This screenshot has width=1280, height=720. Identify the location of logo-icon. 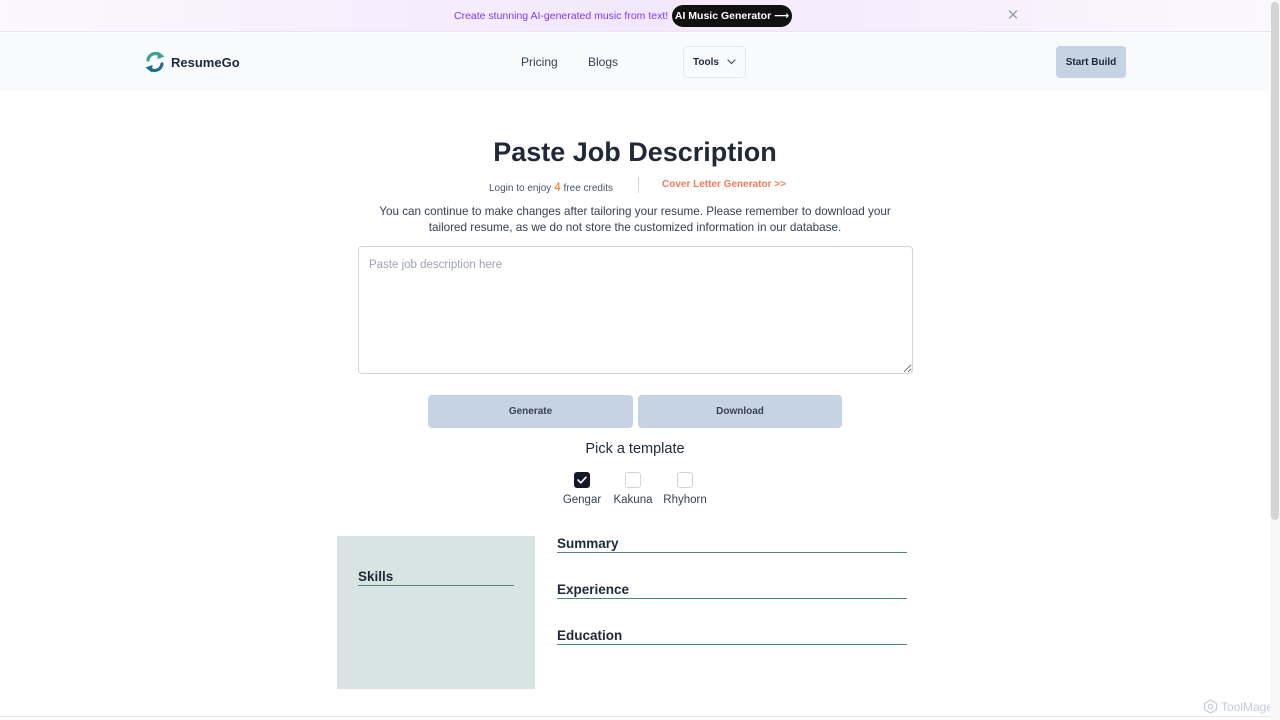
(155, 62).